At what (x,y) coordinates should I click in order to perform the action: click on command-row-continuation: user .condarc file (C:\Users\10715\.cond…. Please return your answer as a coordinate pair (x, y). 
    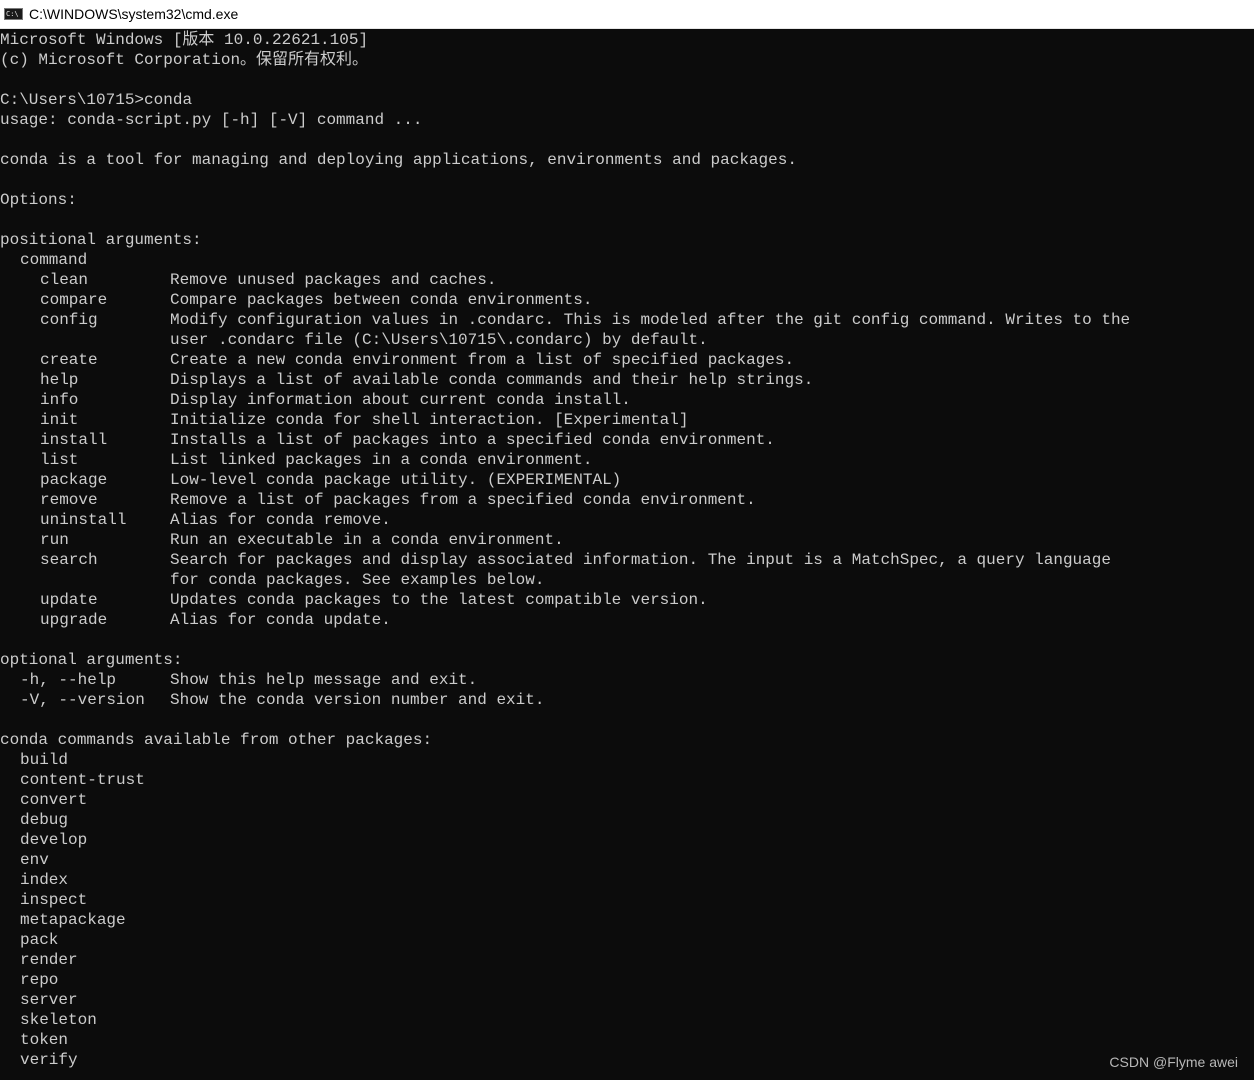
    Looking at the image, I should click on (627, 340).